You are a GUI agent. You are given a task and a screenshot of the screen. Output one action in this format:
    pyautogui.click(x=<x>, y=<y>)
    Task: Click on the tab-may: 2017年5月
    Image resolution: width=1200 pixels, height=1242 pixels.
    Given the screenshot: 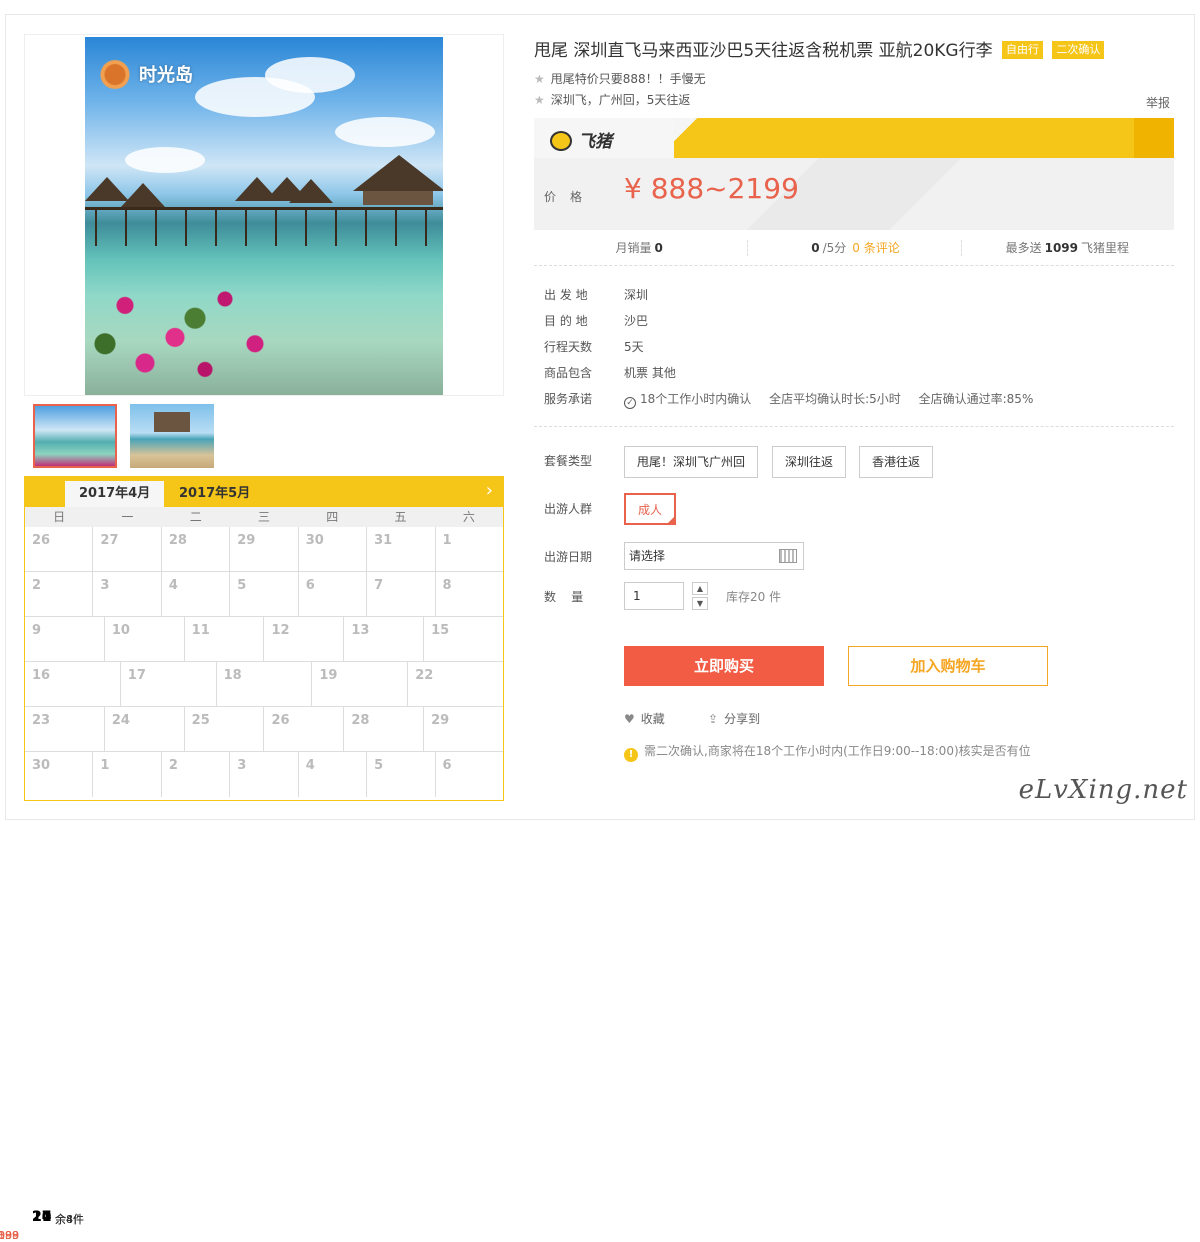 What is the action you would take?
    pyautogui.click(x=214, y=494)
    